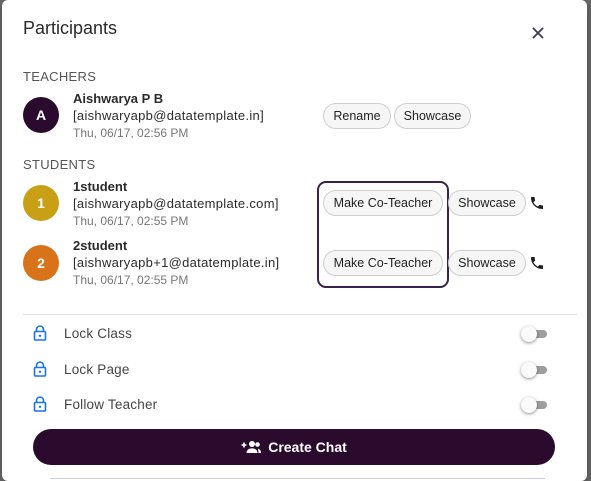 Image resolution: width=591 pixels, height=481 pixels. I want to click on participant-name: Aishwarya P B, so click(118, 98).